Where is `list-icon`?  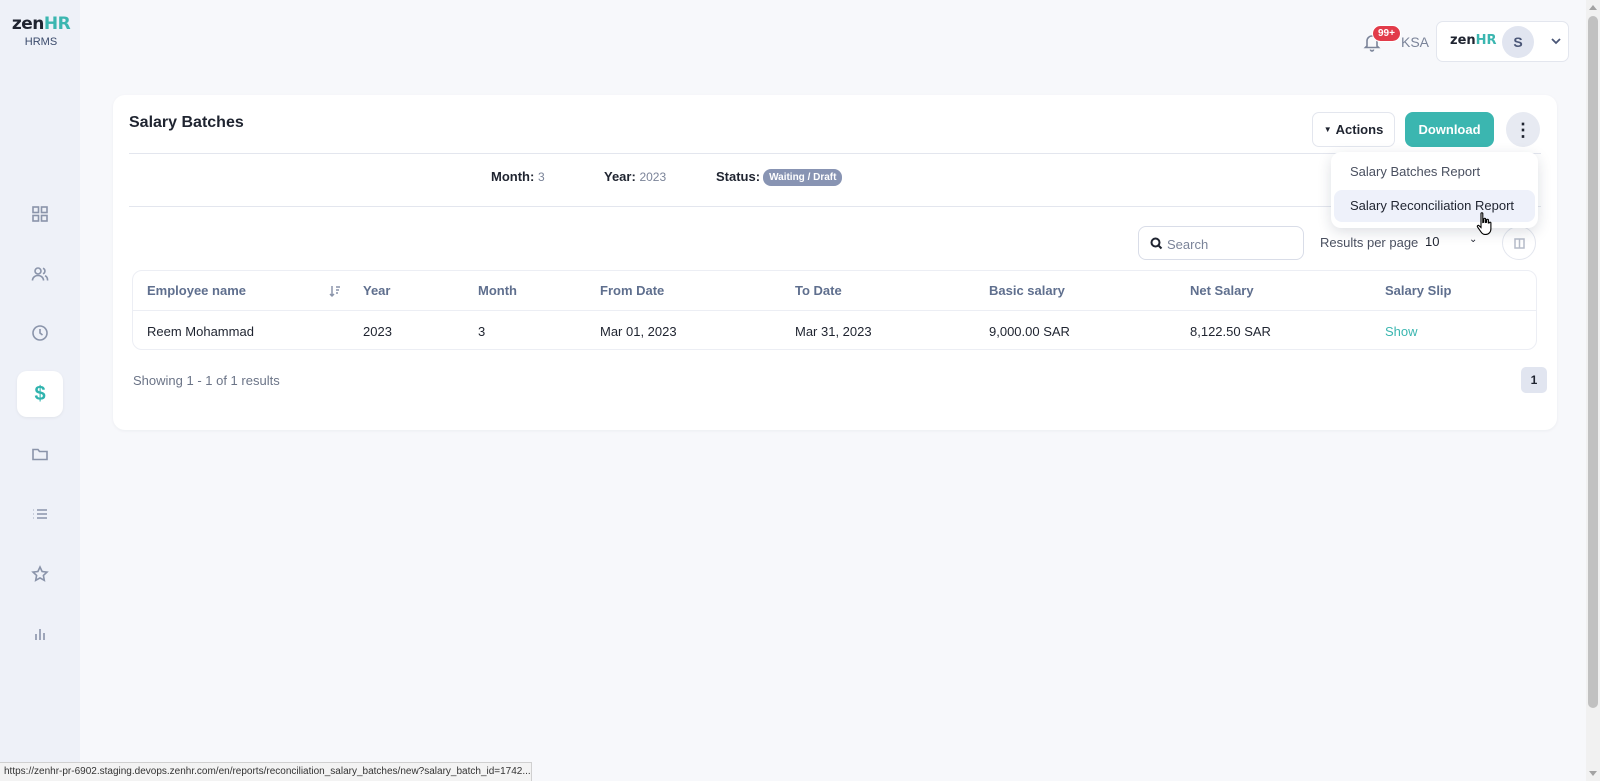
list-icon is located at coordinates (40, 514).